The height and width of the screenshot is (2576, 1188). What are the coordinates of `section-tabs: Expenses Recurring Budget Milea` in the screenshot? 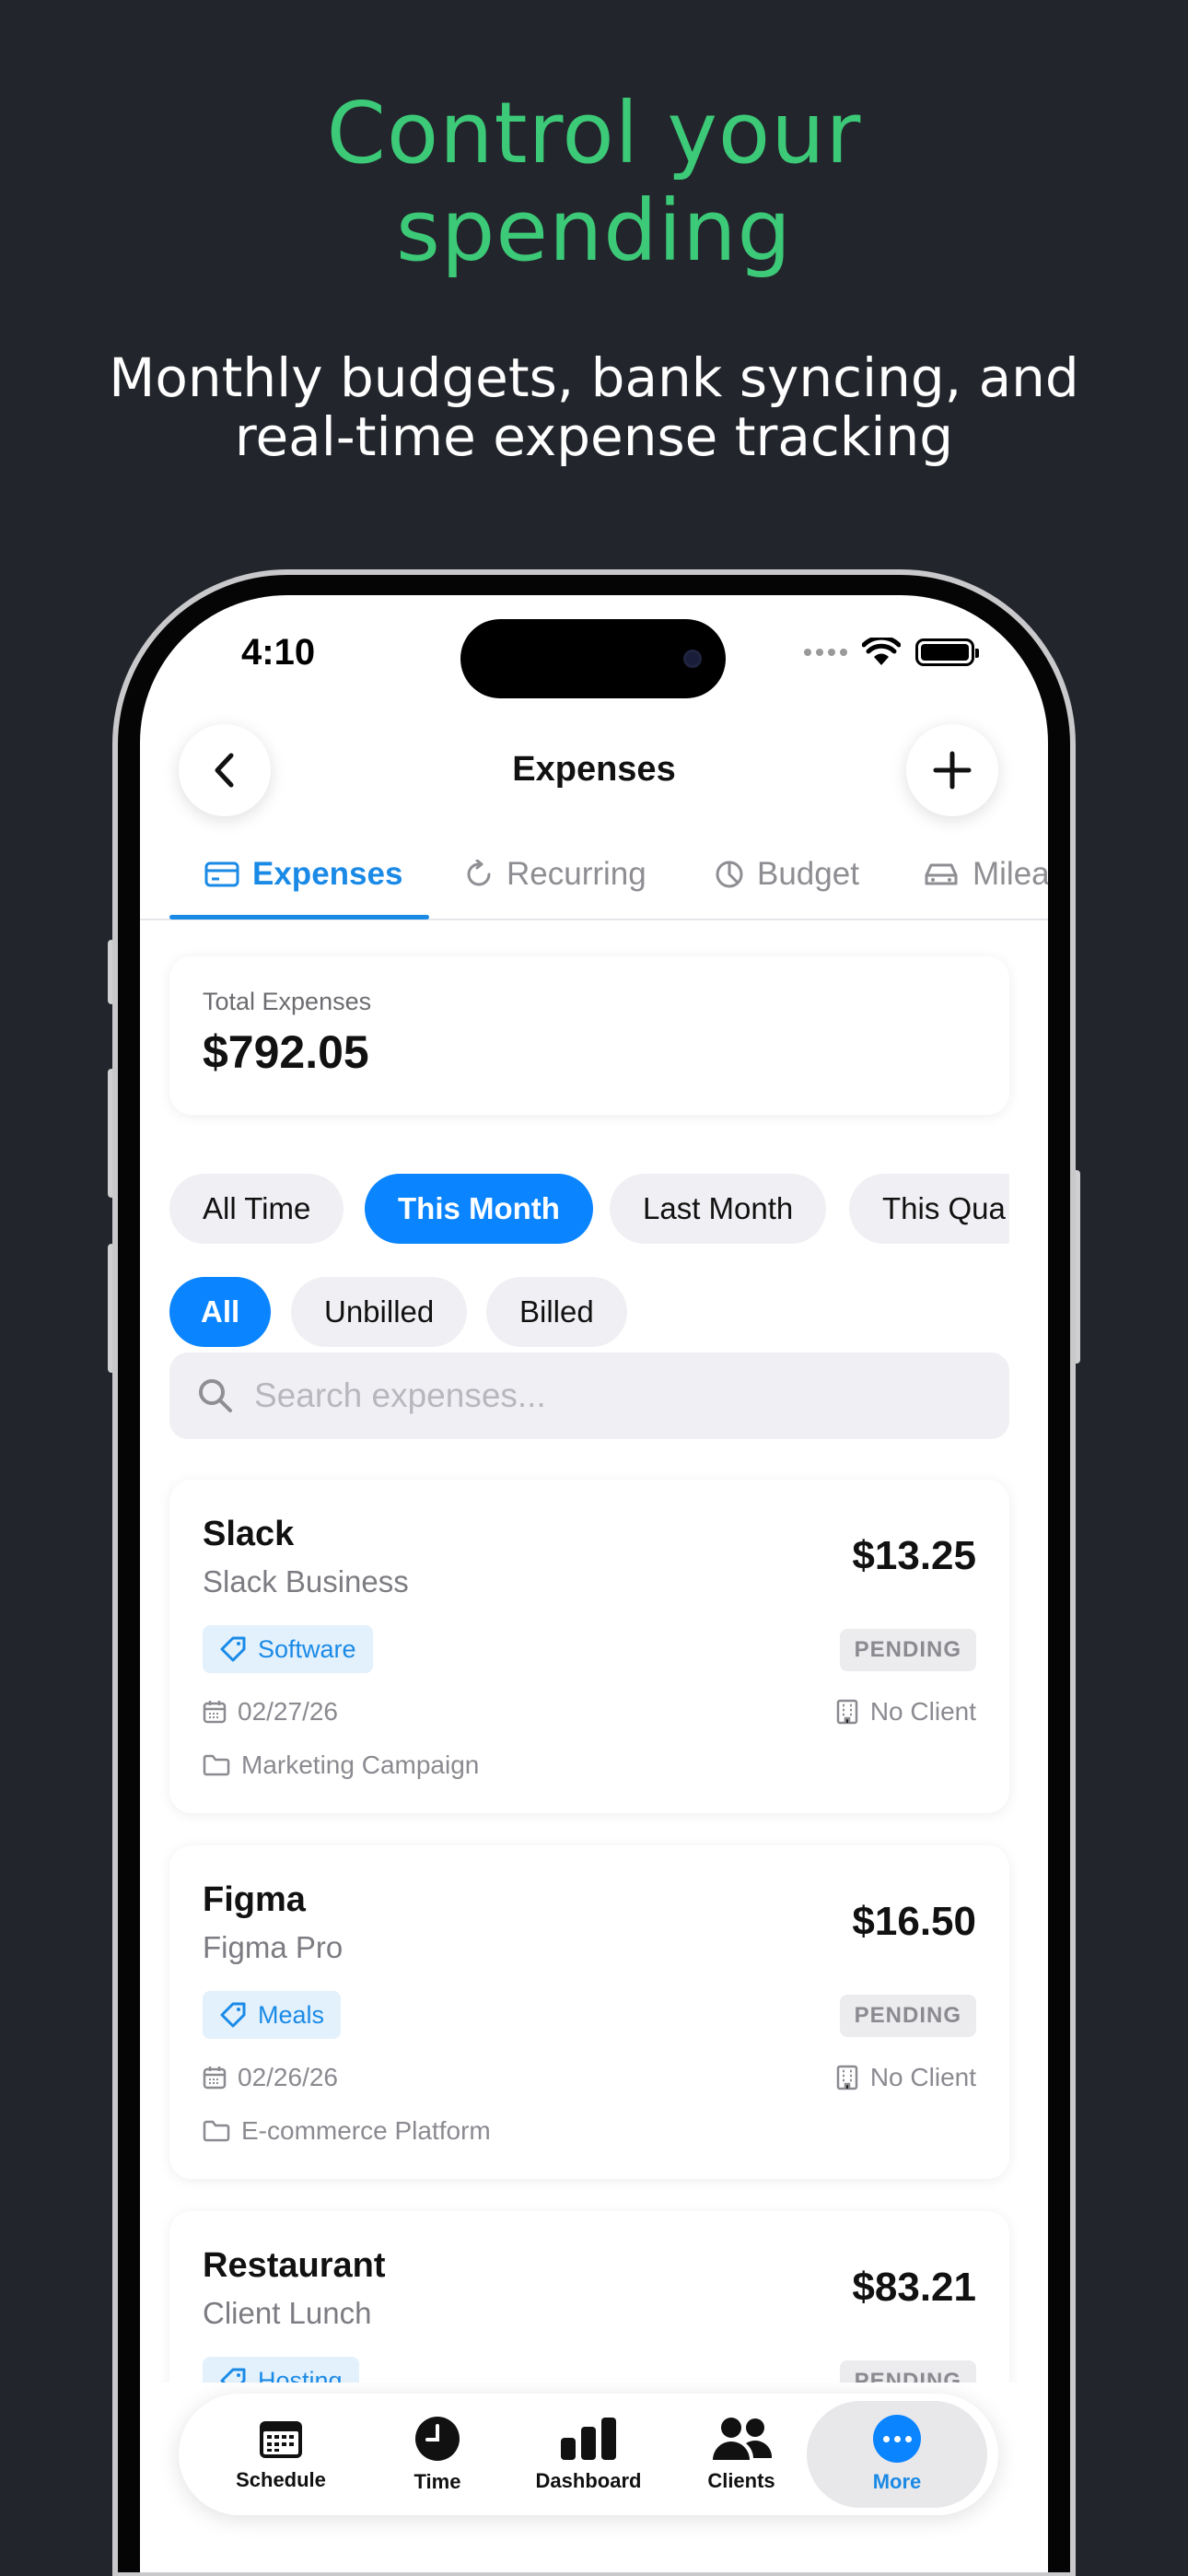 It's located at (594, 875).